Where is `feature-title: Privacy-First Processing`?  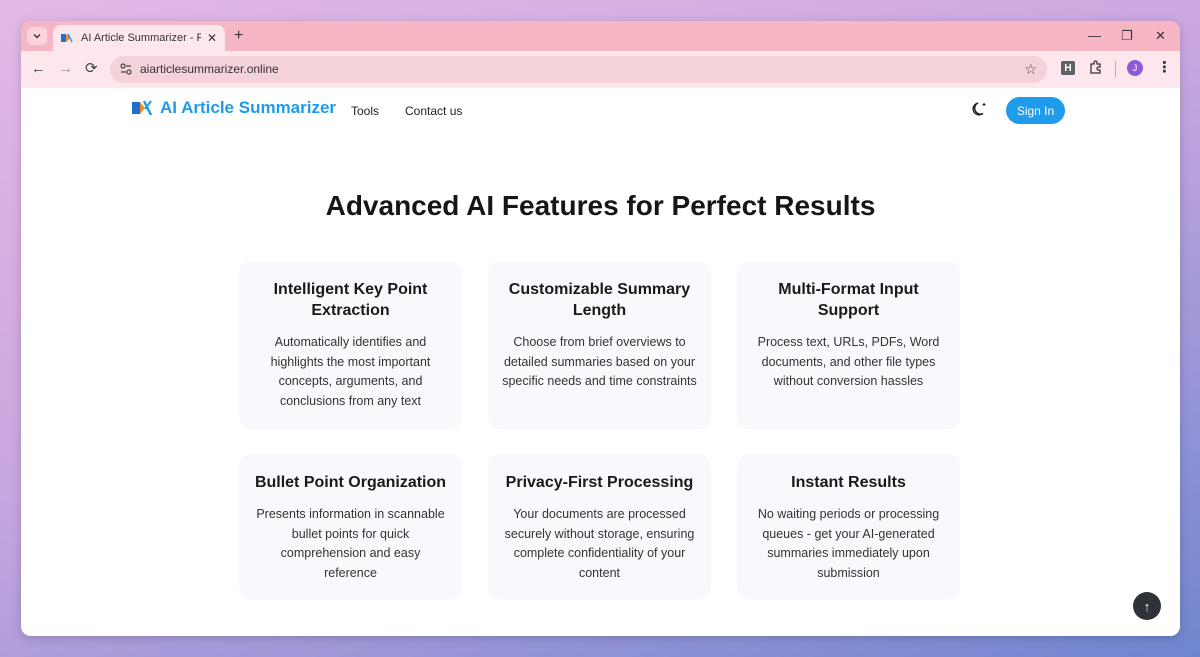 feature-title: Privacy-First Processing is located at coordinates (599, 482).